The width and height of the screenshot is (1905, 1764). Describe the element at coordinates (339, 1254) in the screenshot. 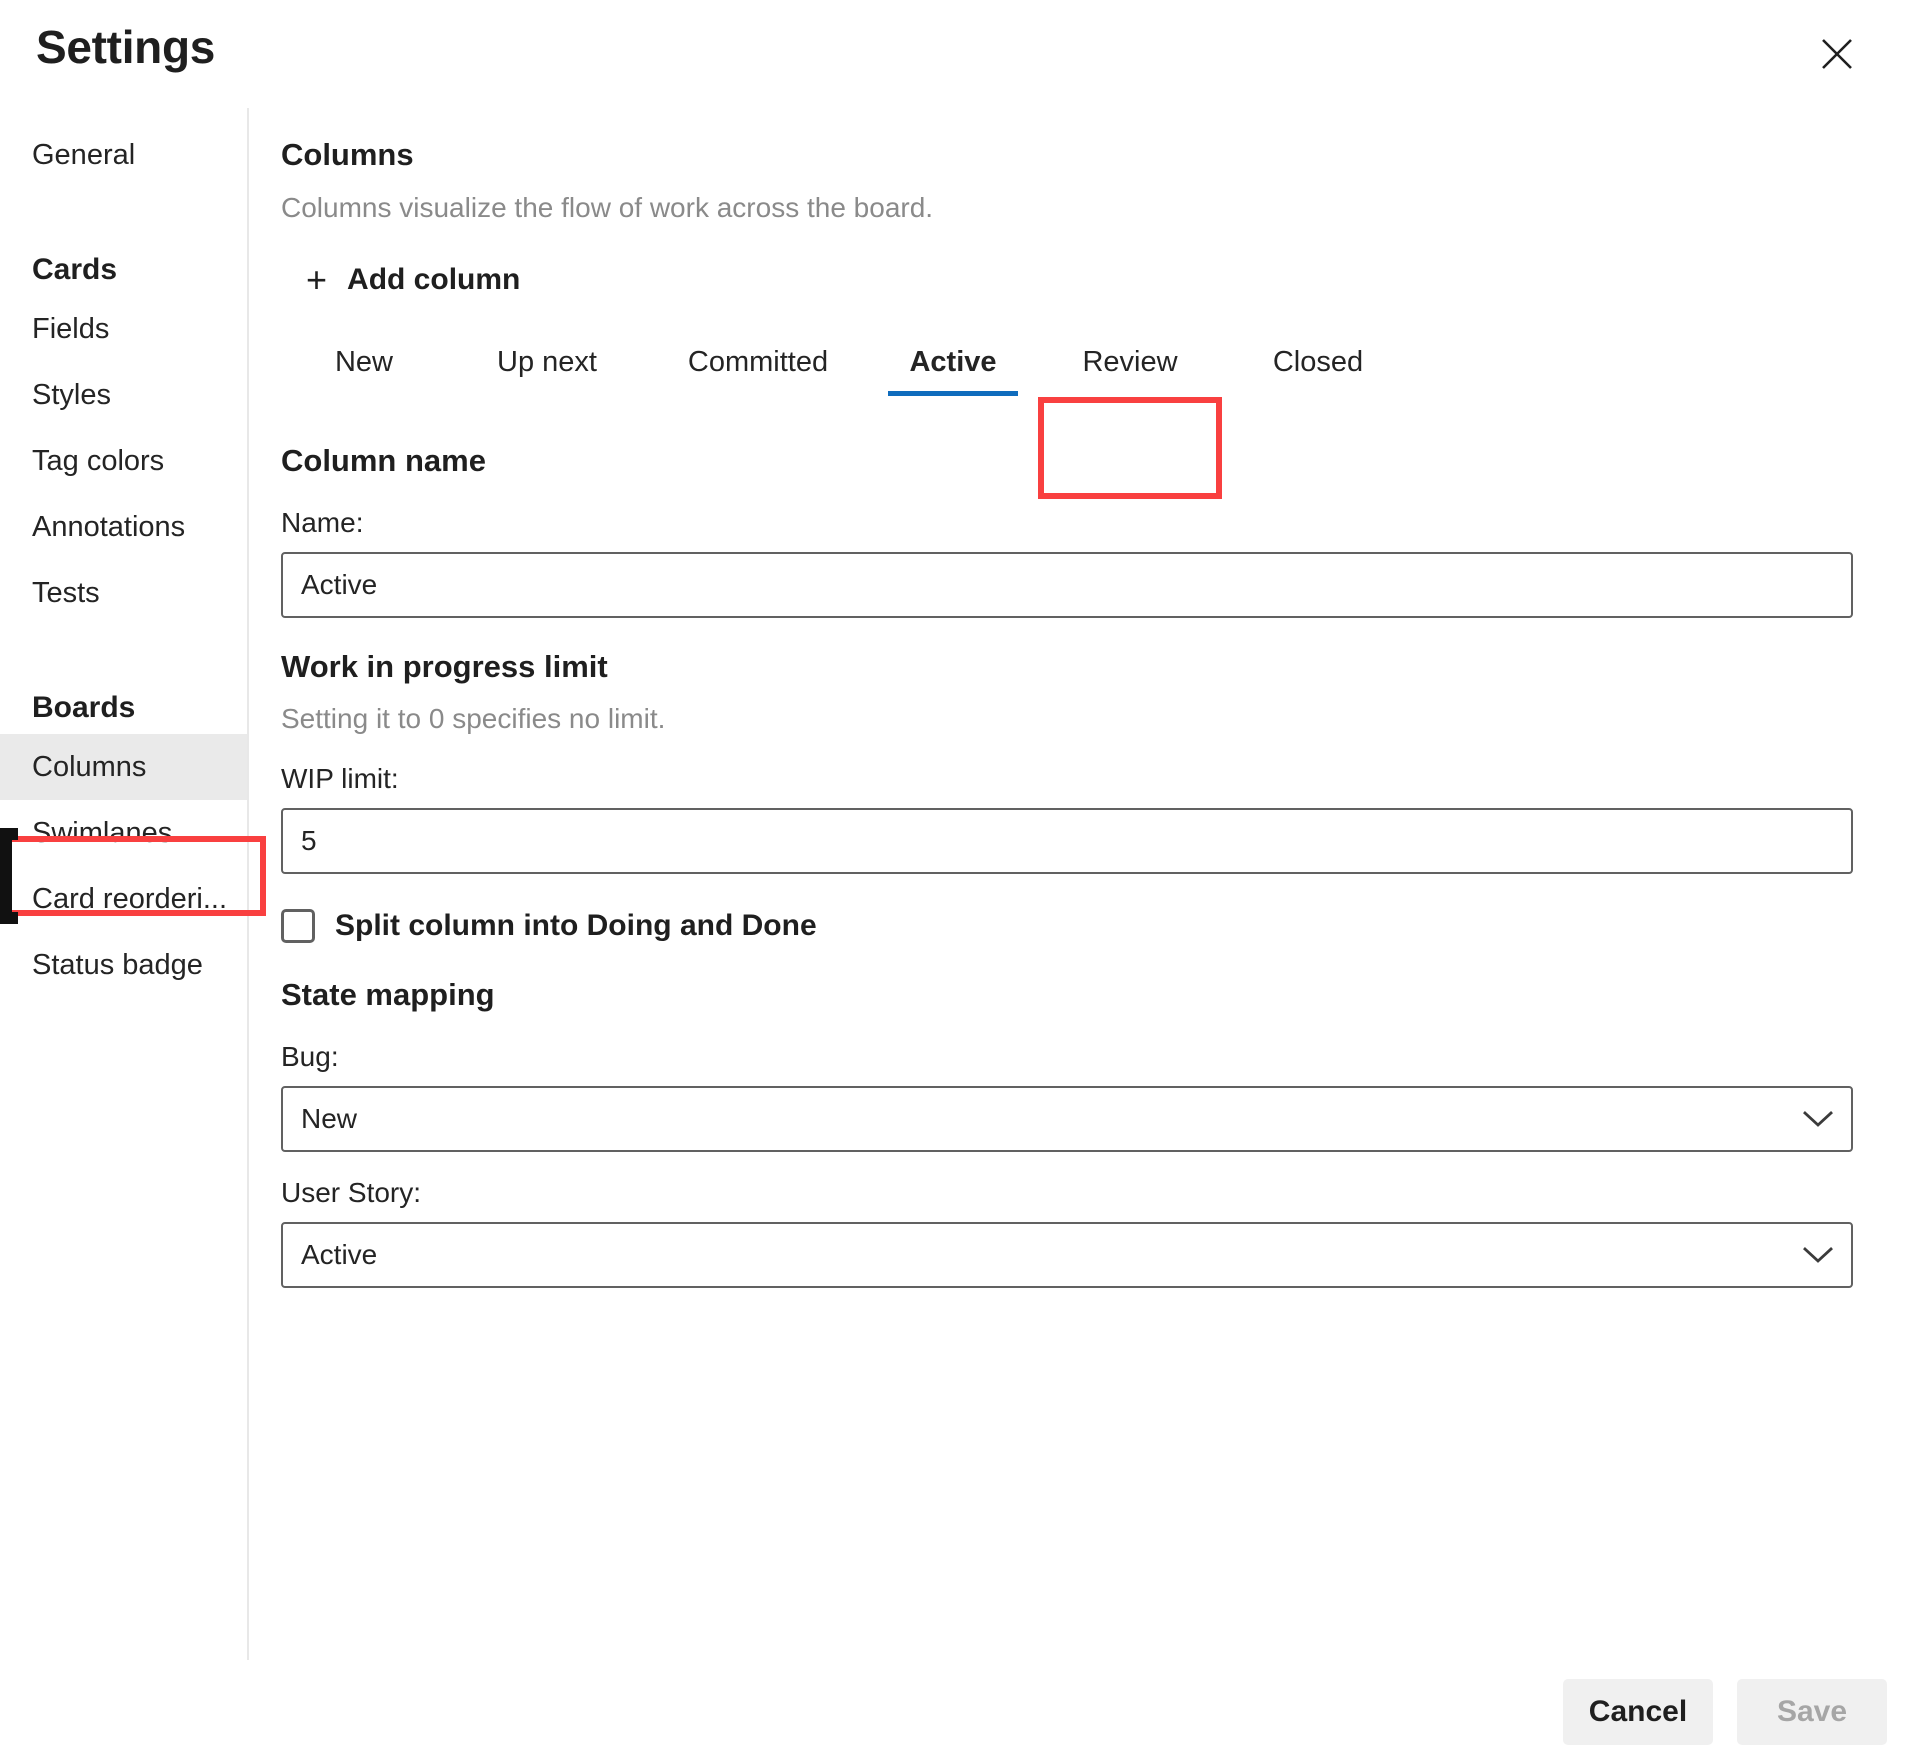

I see `user-story-state-value: Active` at that location.